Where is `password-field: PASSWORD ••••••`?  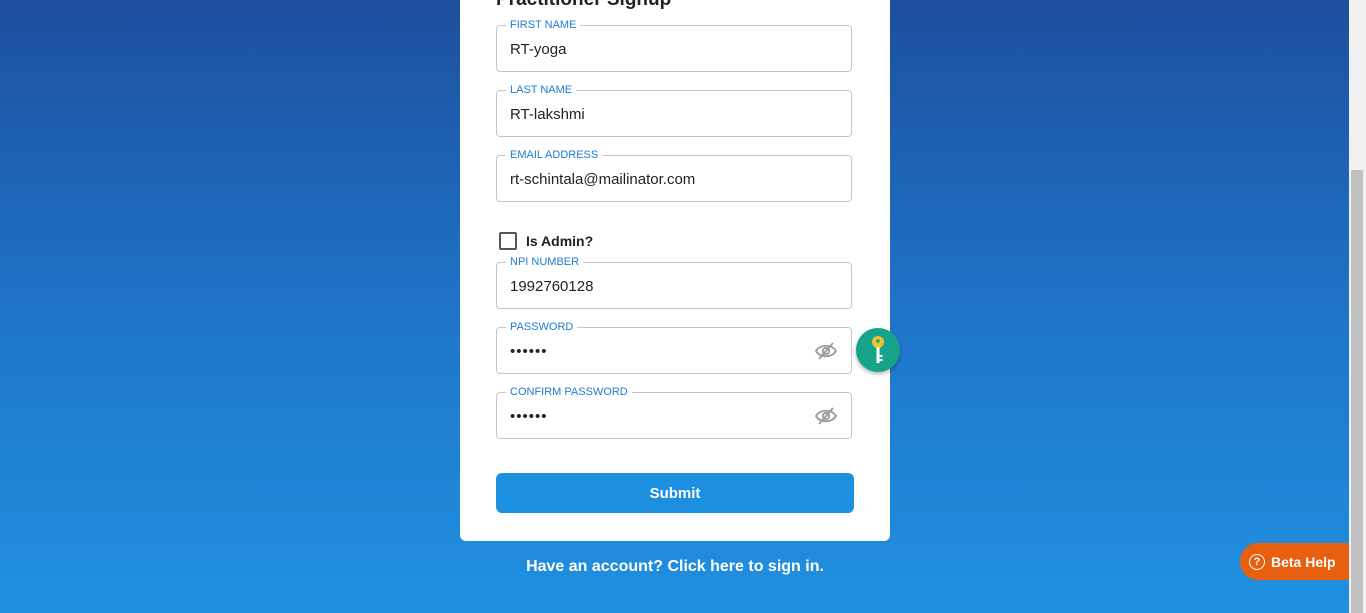
password-field: PASSWORD •••••• is located at coordinates (674, 347).